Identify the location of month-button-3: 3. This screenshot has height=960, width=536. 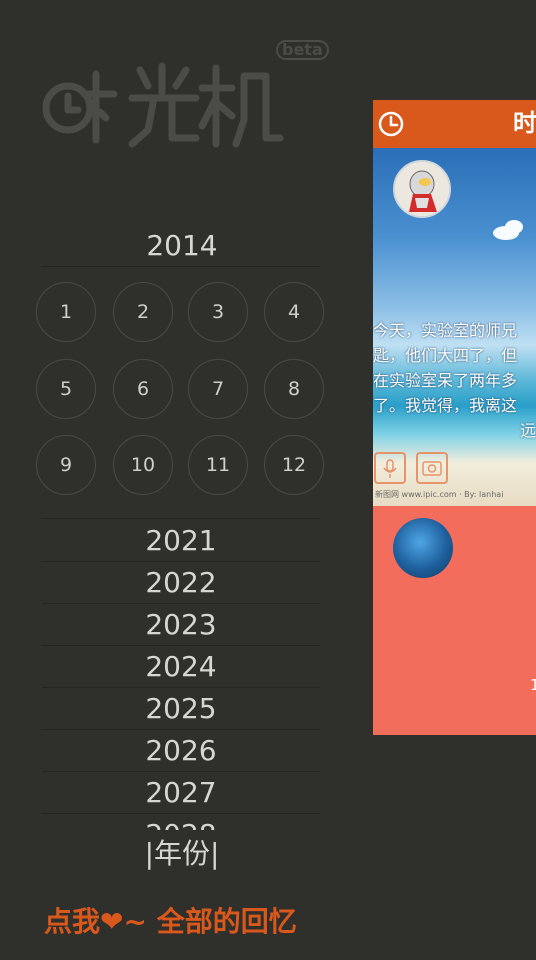
(218, 312).